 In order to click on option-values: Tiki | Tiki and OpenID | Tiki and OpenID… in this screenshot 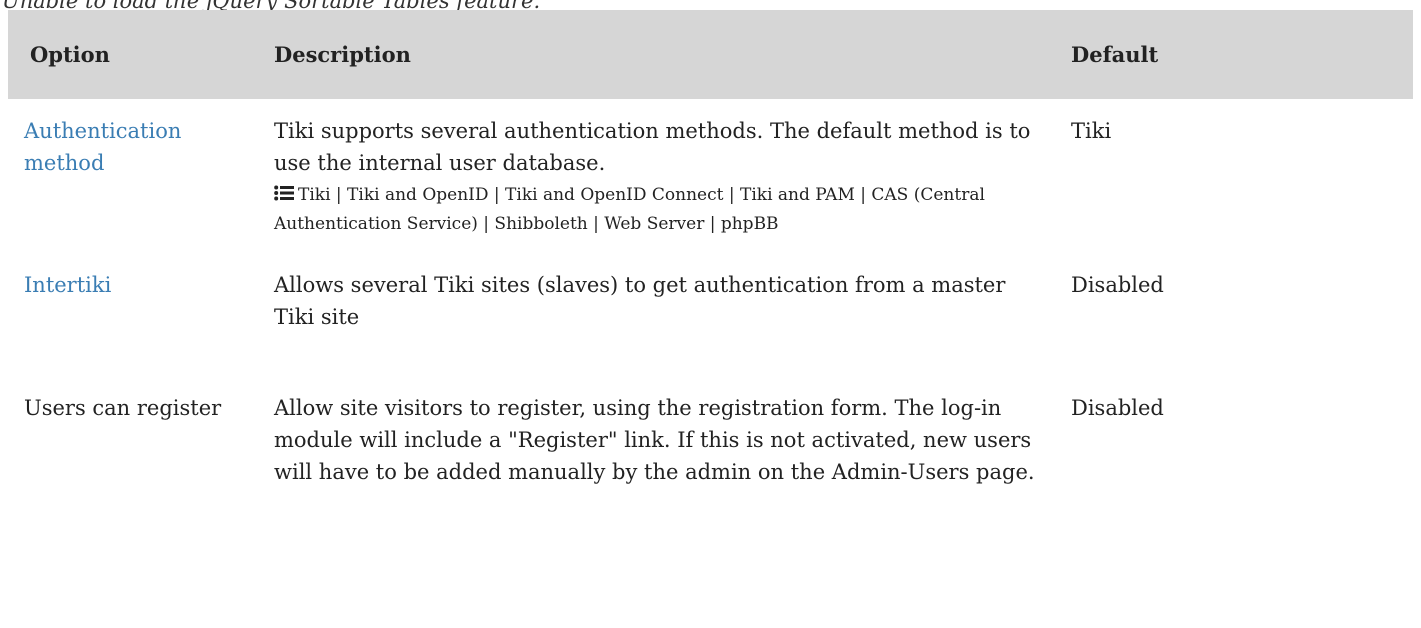, I will do `click(660, 210)`.